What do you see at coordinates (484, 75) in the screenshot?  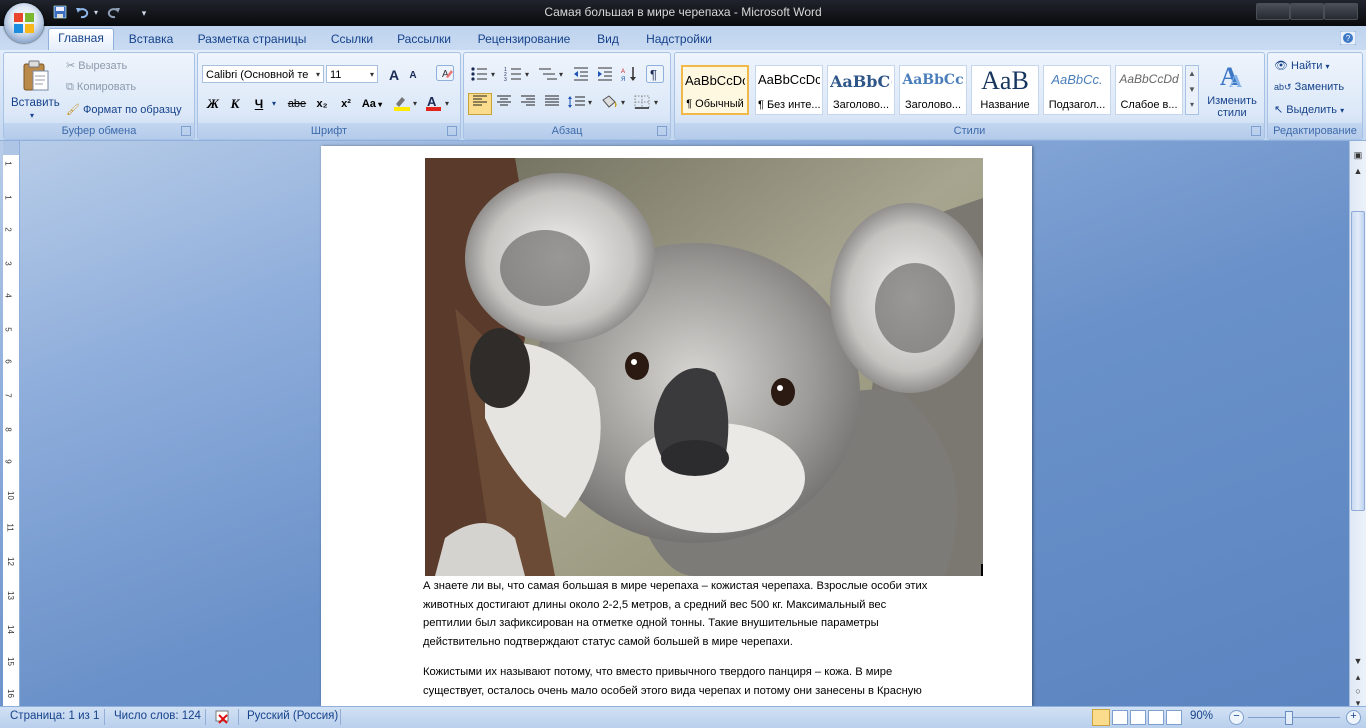 I see `bullets-button: ▾` at bounding box center [484, 75].